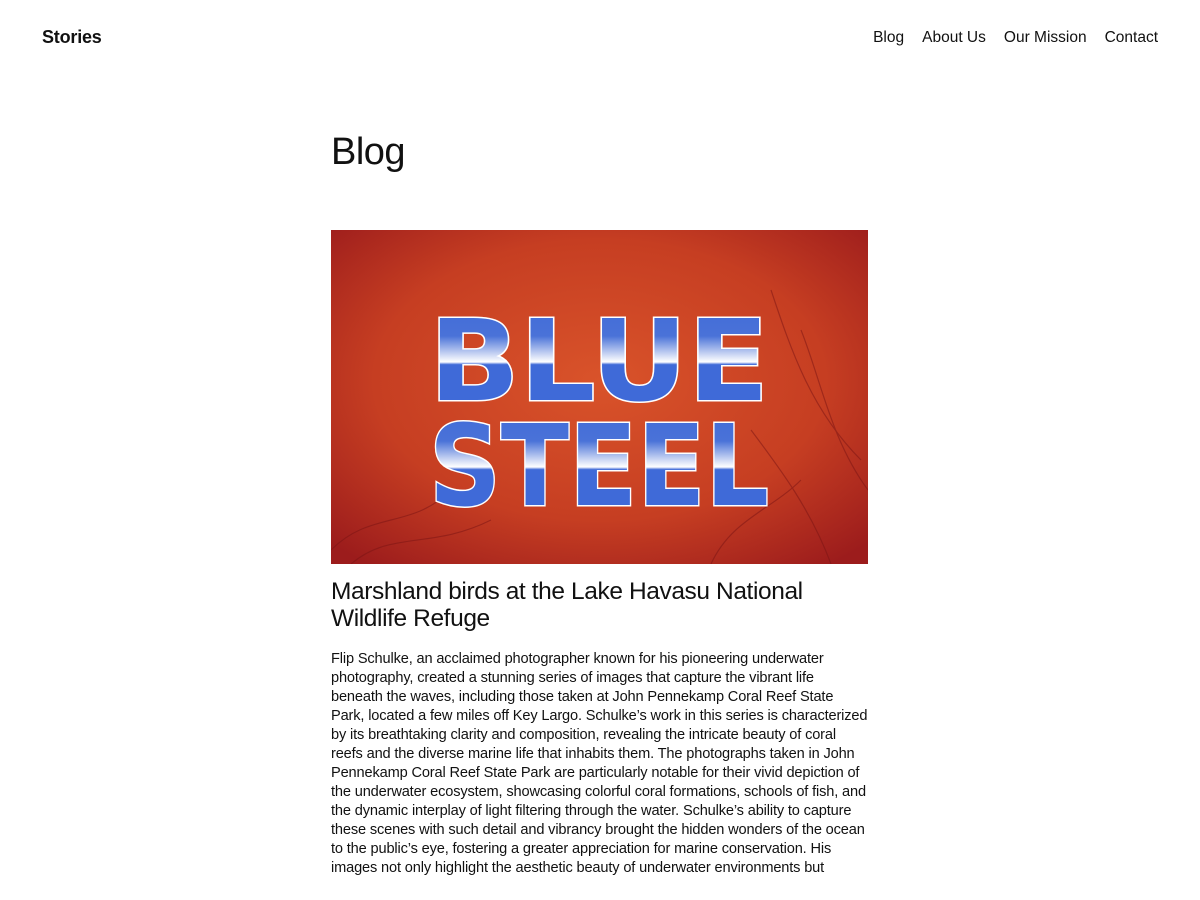 The width and height of the screenshot is (1200, 900). Describe the element at coordinates (1131, 38) in the screenshot. I see `nav-contact: Contact` at that location.